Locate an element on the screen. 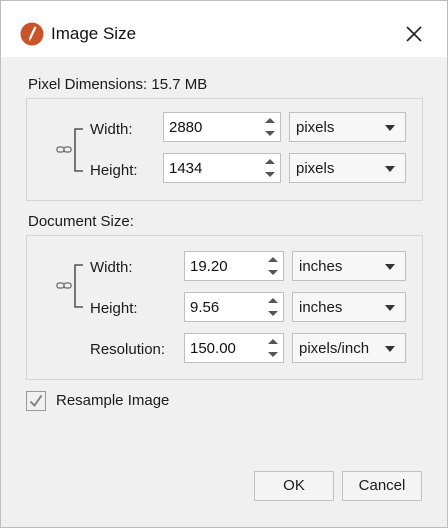 The width and height of the screenshot is (448, 528). resample-image-checkbox is located at coordinates (36, 401).